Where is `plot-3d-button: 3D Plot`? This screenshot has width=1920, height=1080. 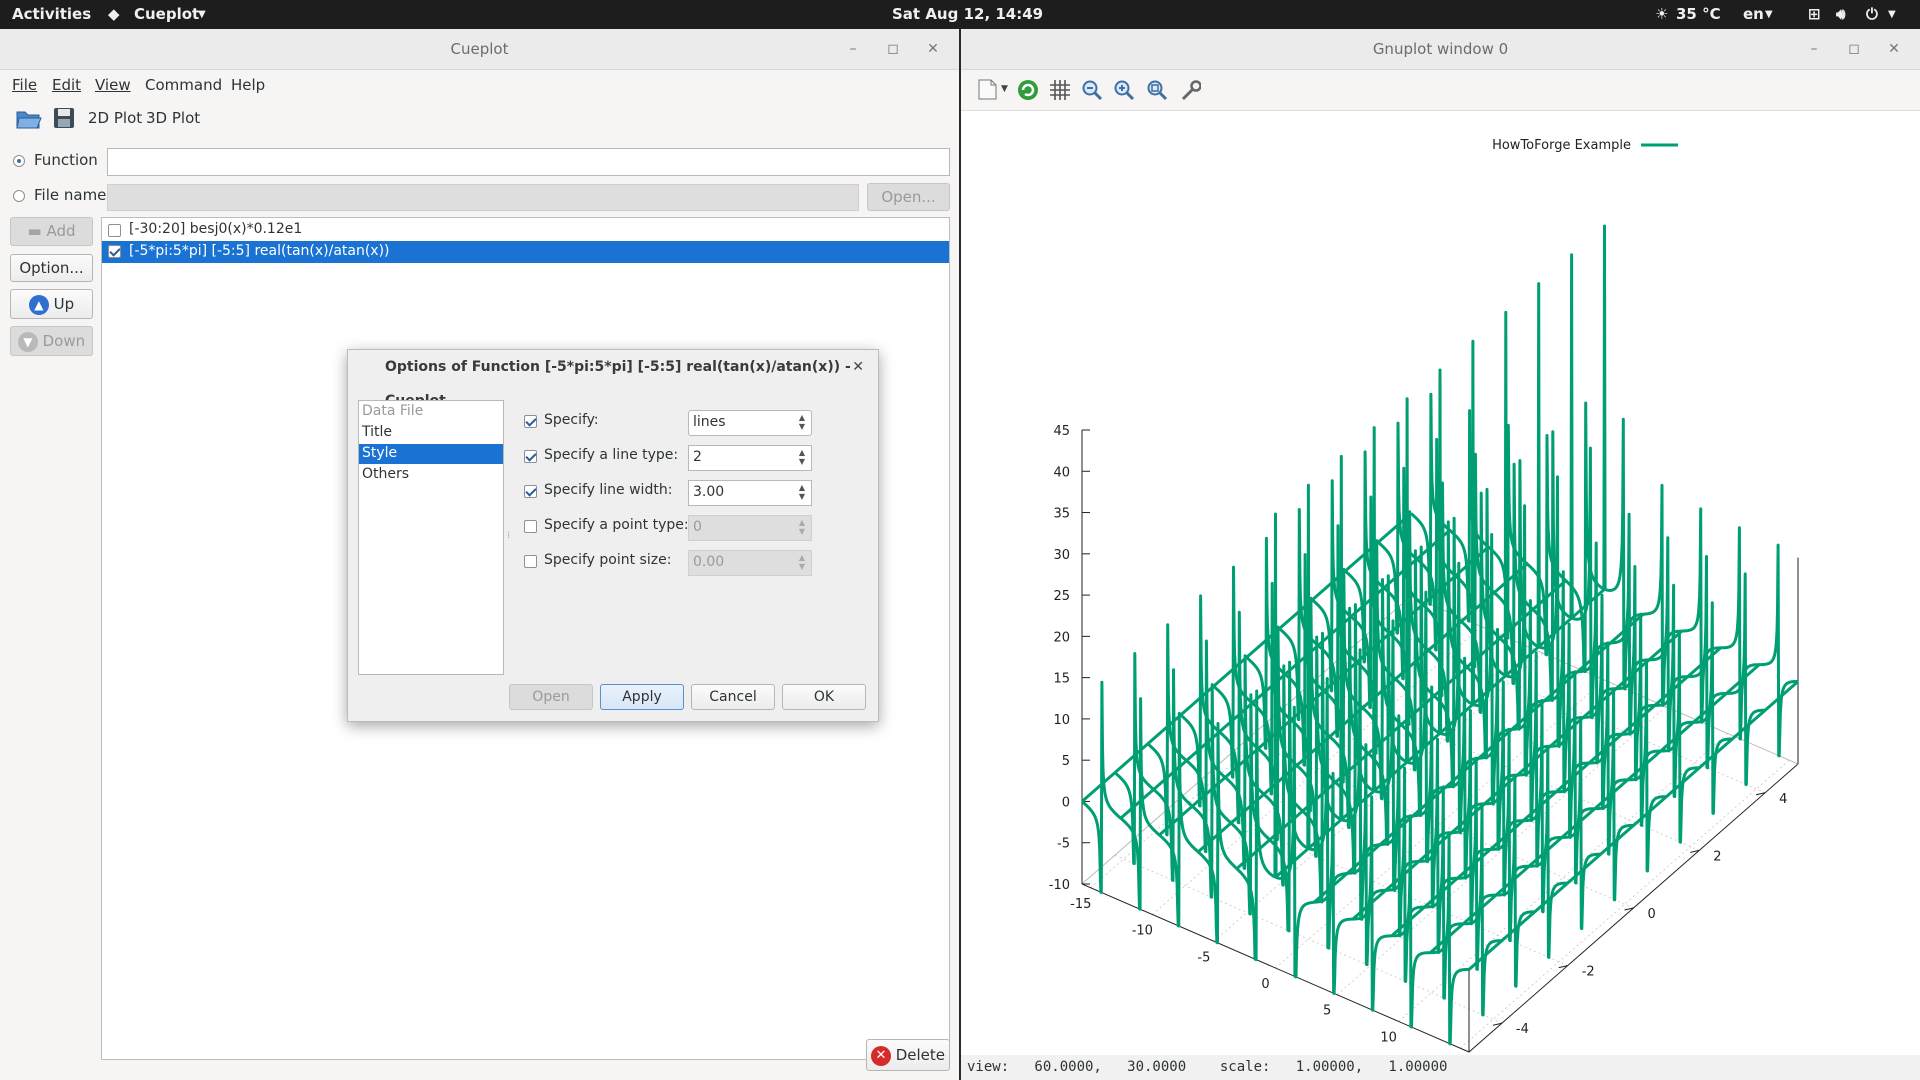 plot-3d-button: 3D Plot is located at coordinates (173, 118).